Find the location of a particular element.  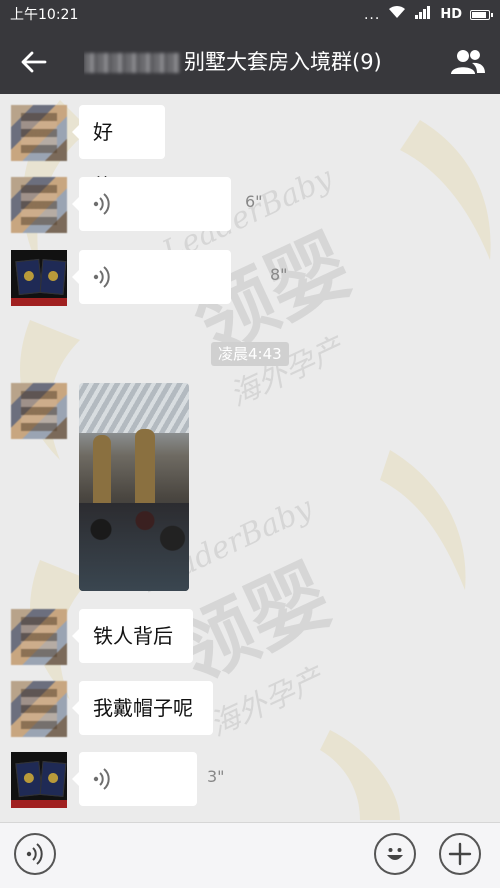

smiley-icon is located at coordinates (395, 854).